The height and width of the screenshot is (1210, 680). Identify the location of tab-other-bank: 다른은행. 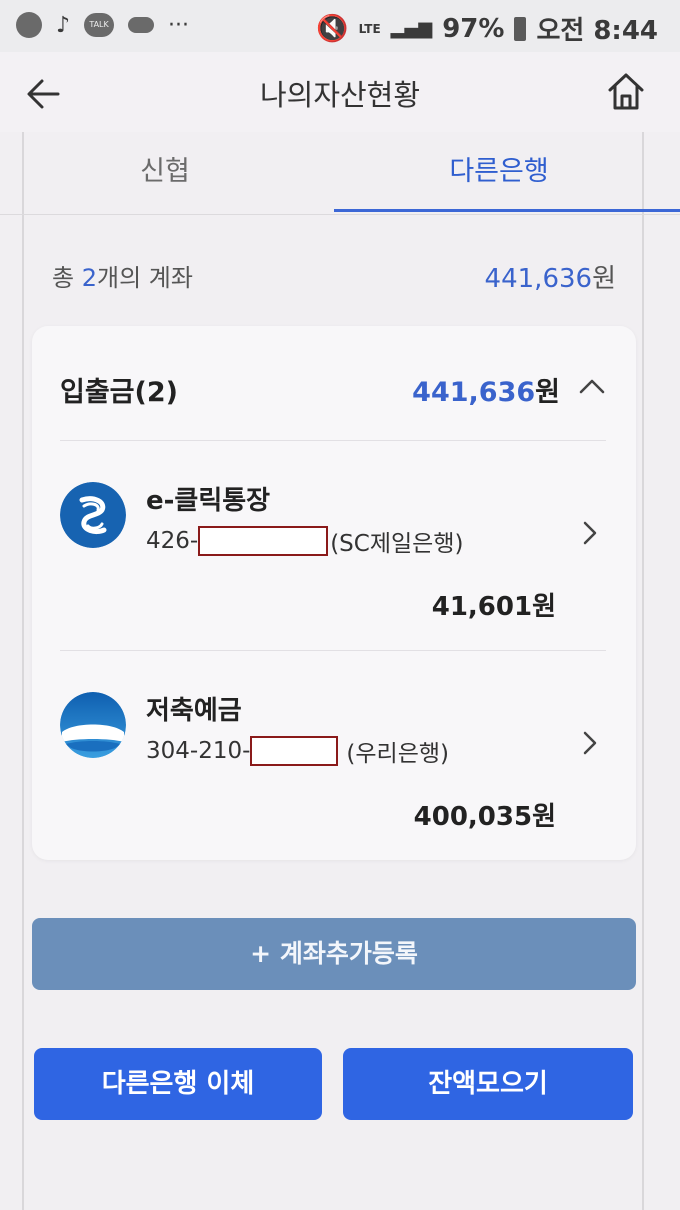
(499, 172).